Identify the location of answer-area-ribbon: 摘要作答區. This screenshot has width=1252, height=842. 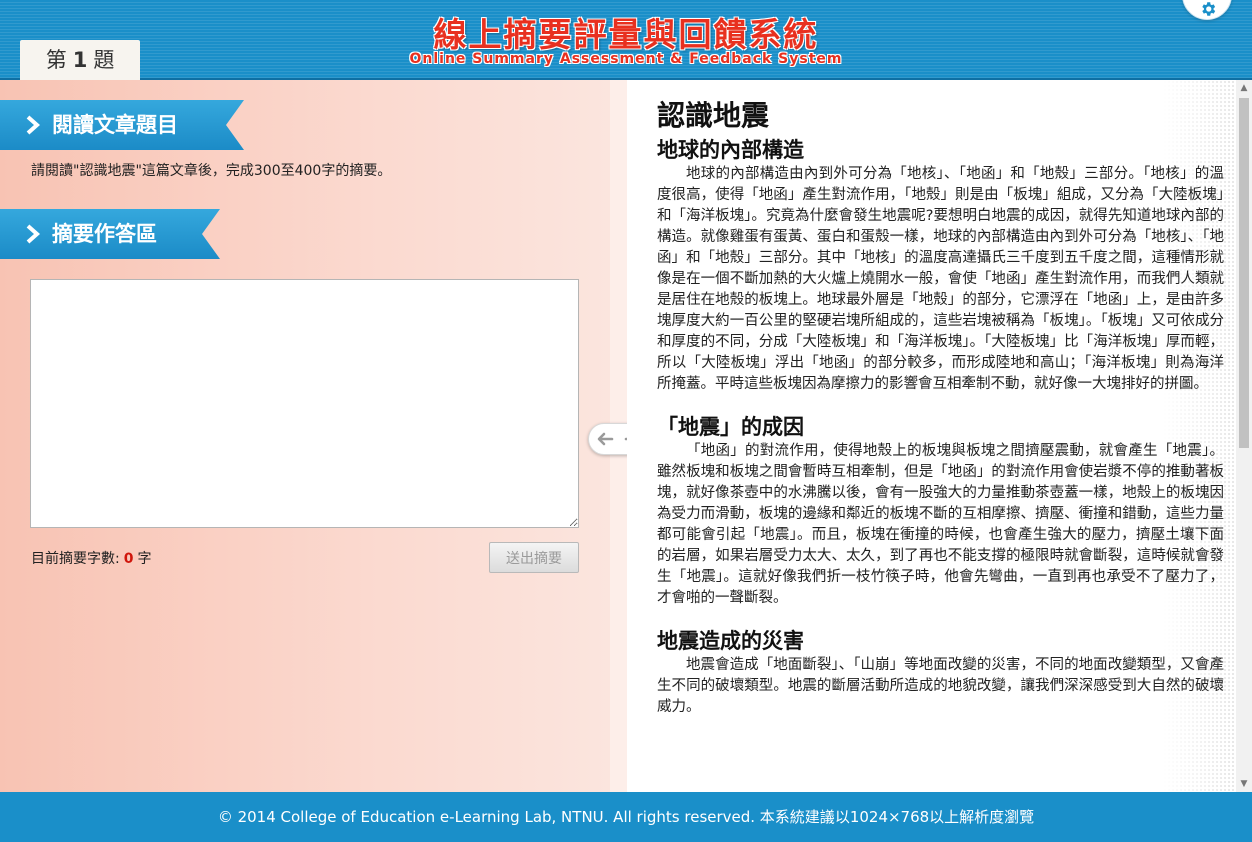
(110, 234).